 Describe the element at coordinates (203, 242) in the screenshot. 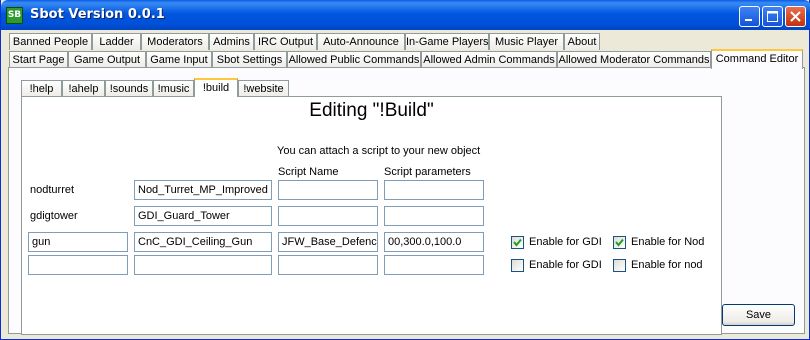

I see `preset-field: CnC_GDI_Ceiling_Gun` at that location.